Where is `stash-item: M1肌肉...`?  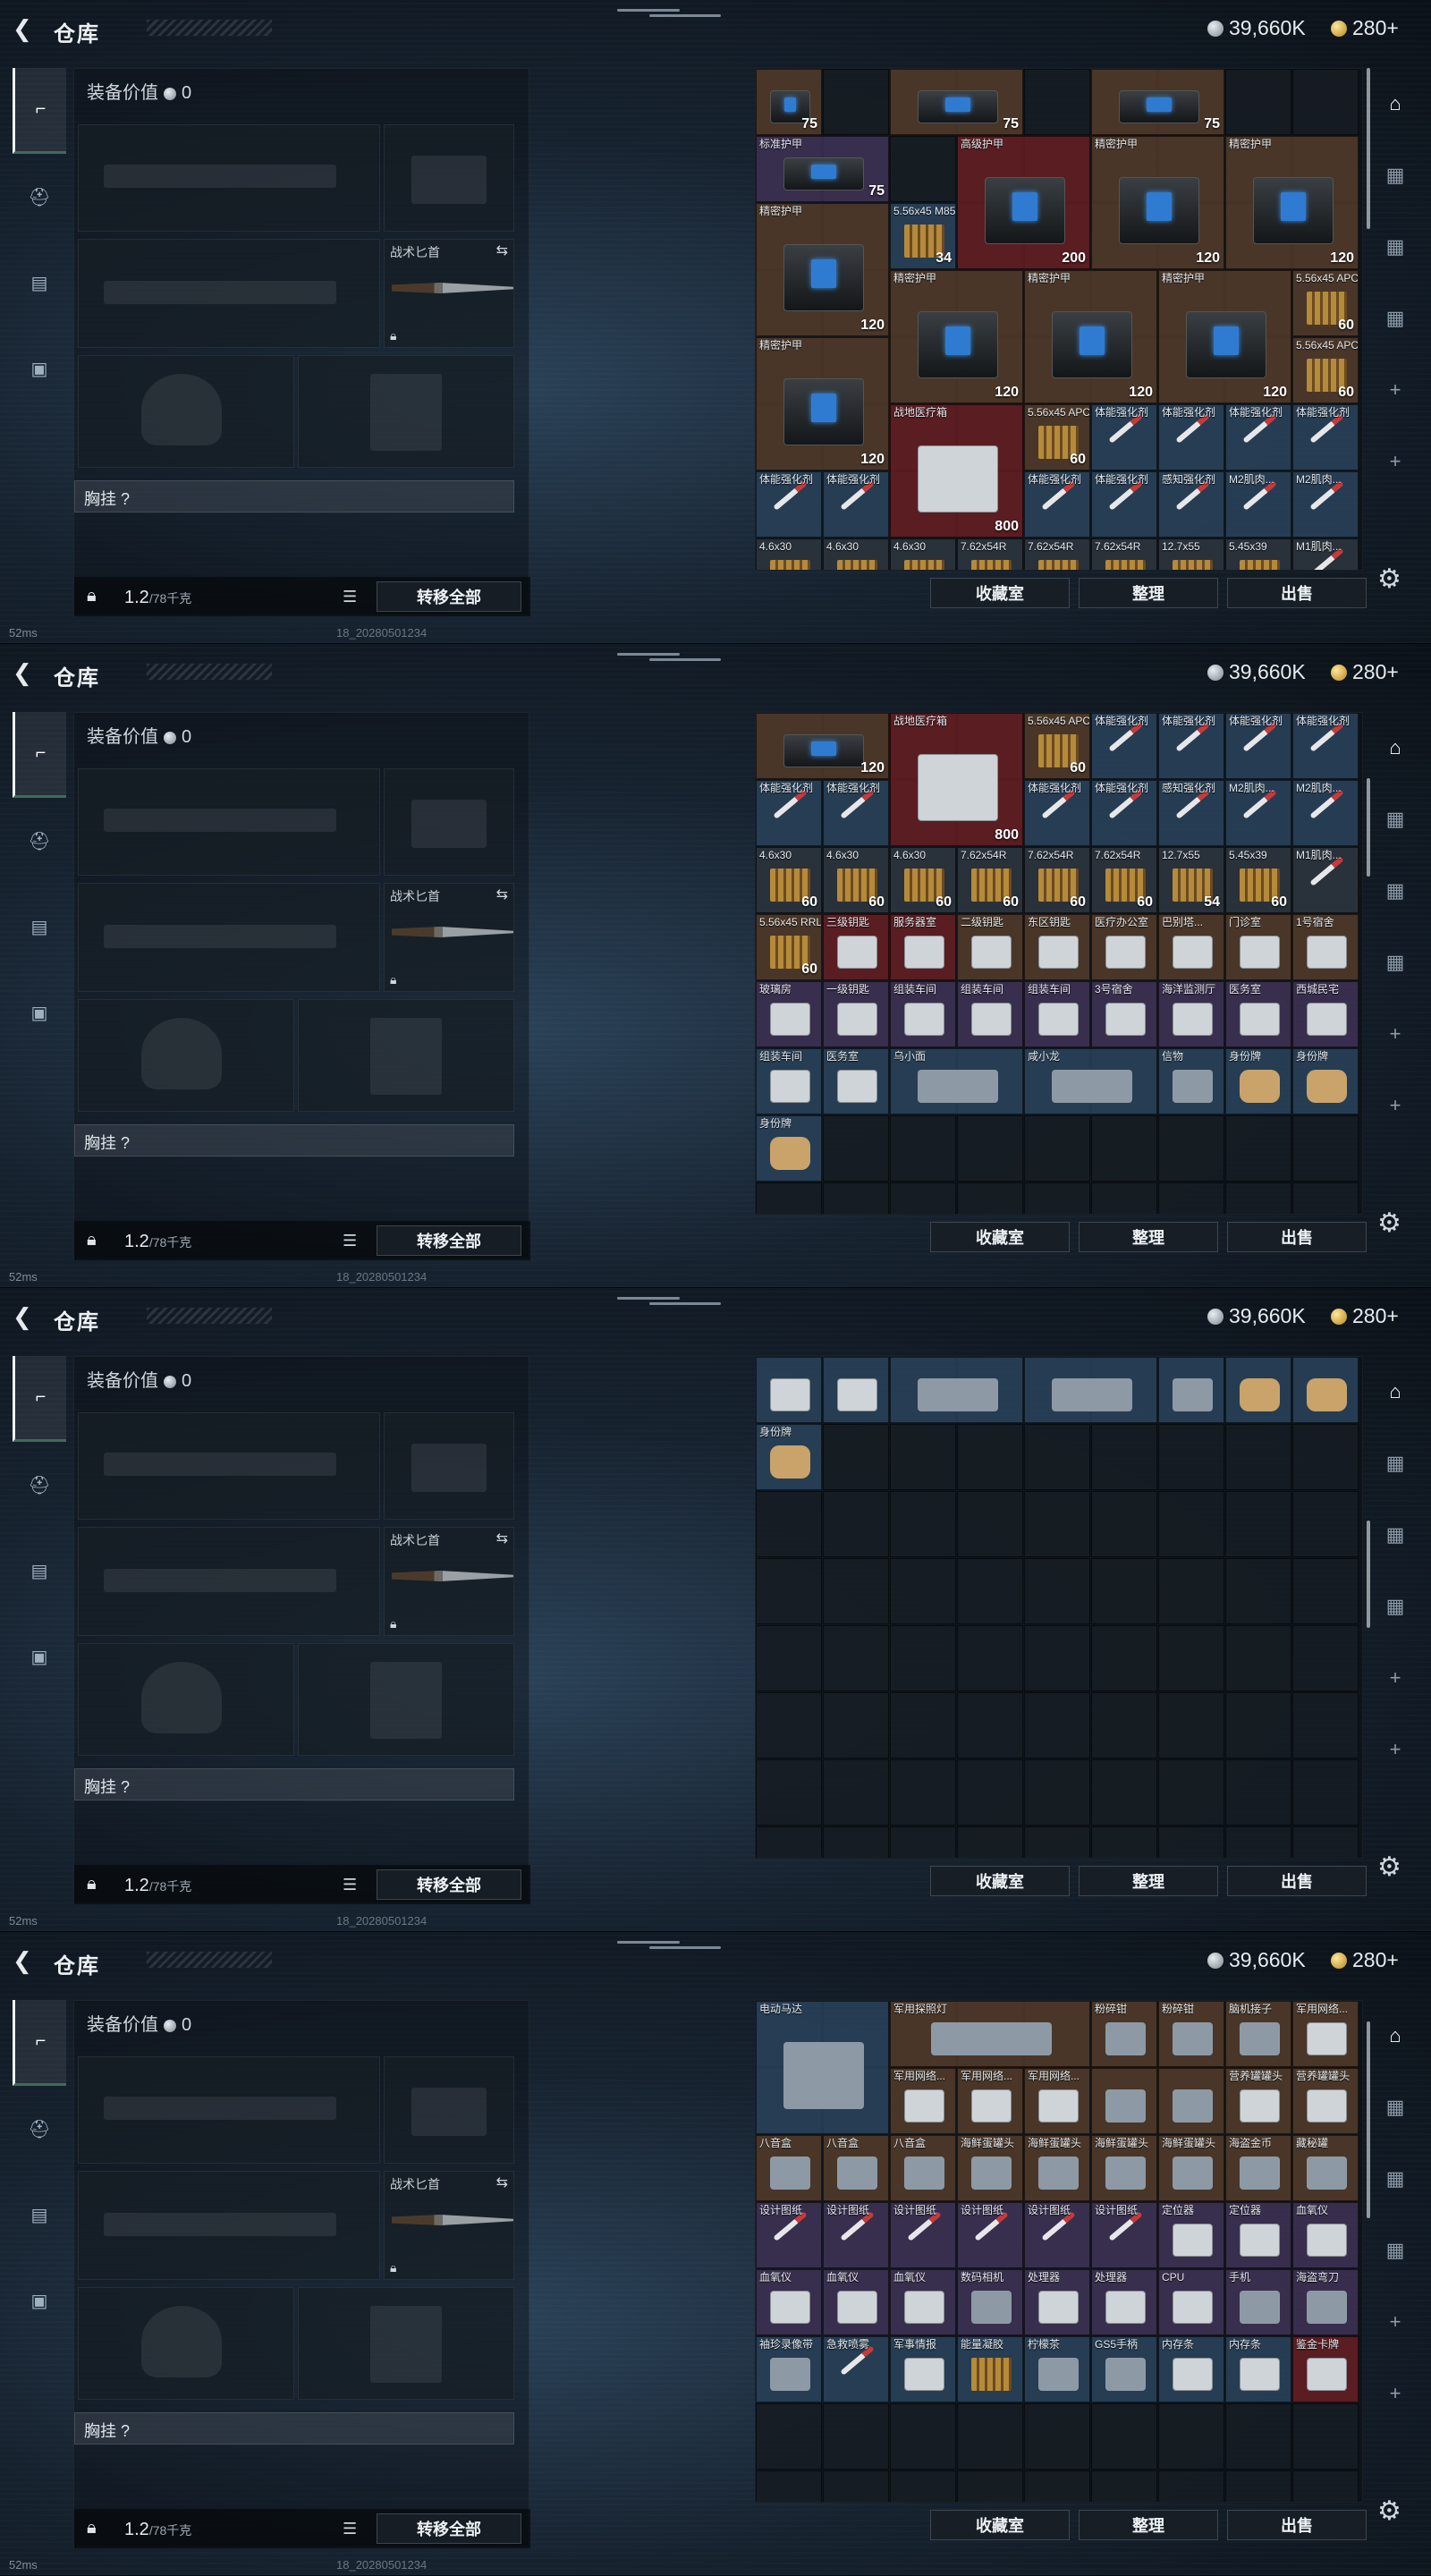 stash-item: M1肌肉... is located at coordinates (1326, 554).